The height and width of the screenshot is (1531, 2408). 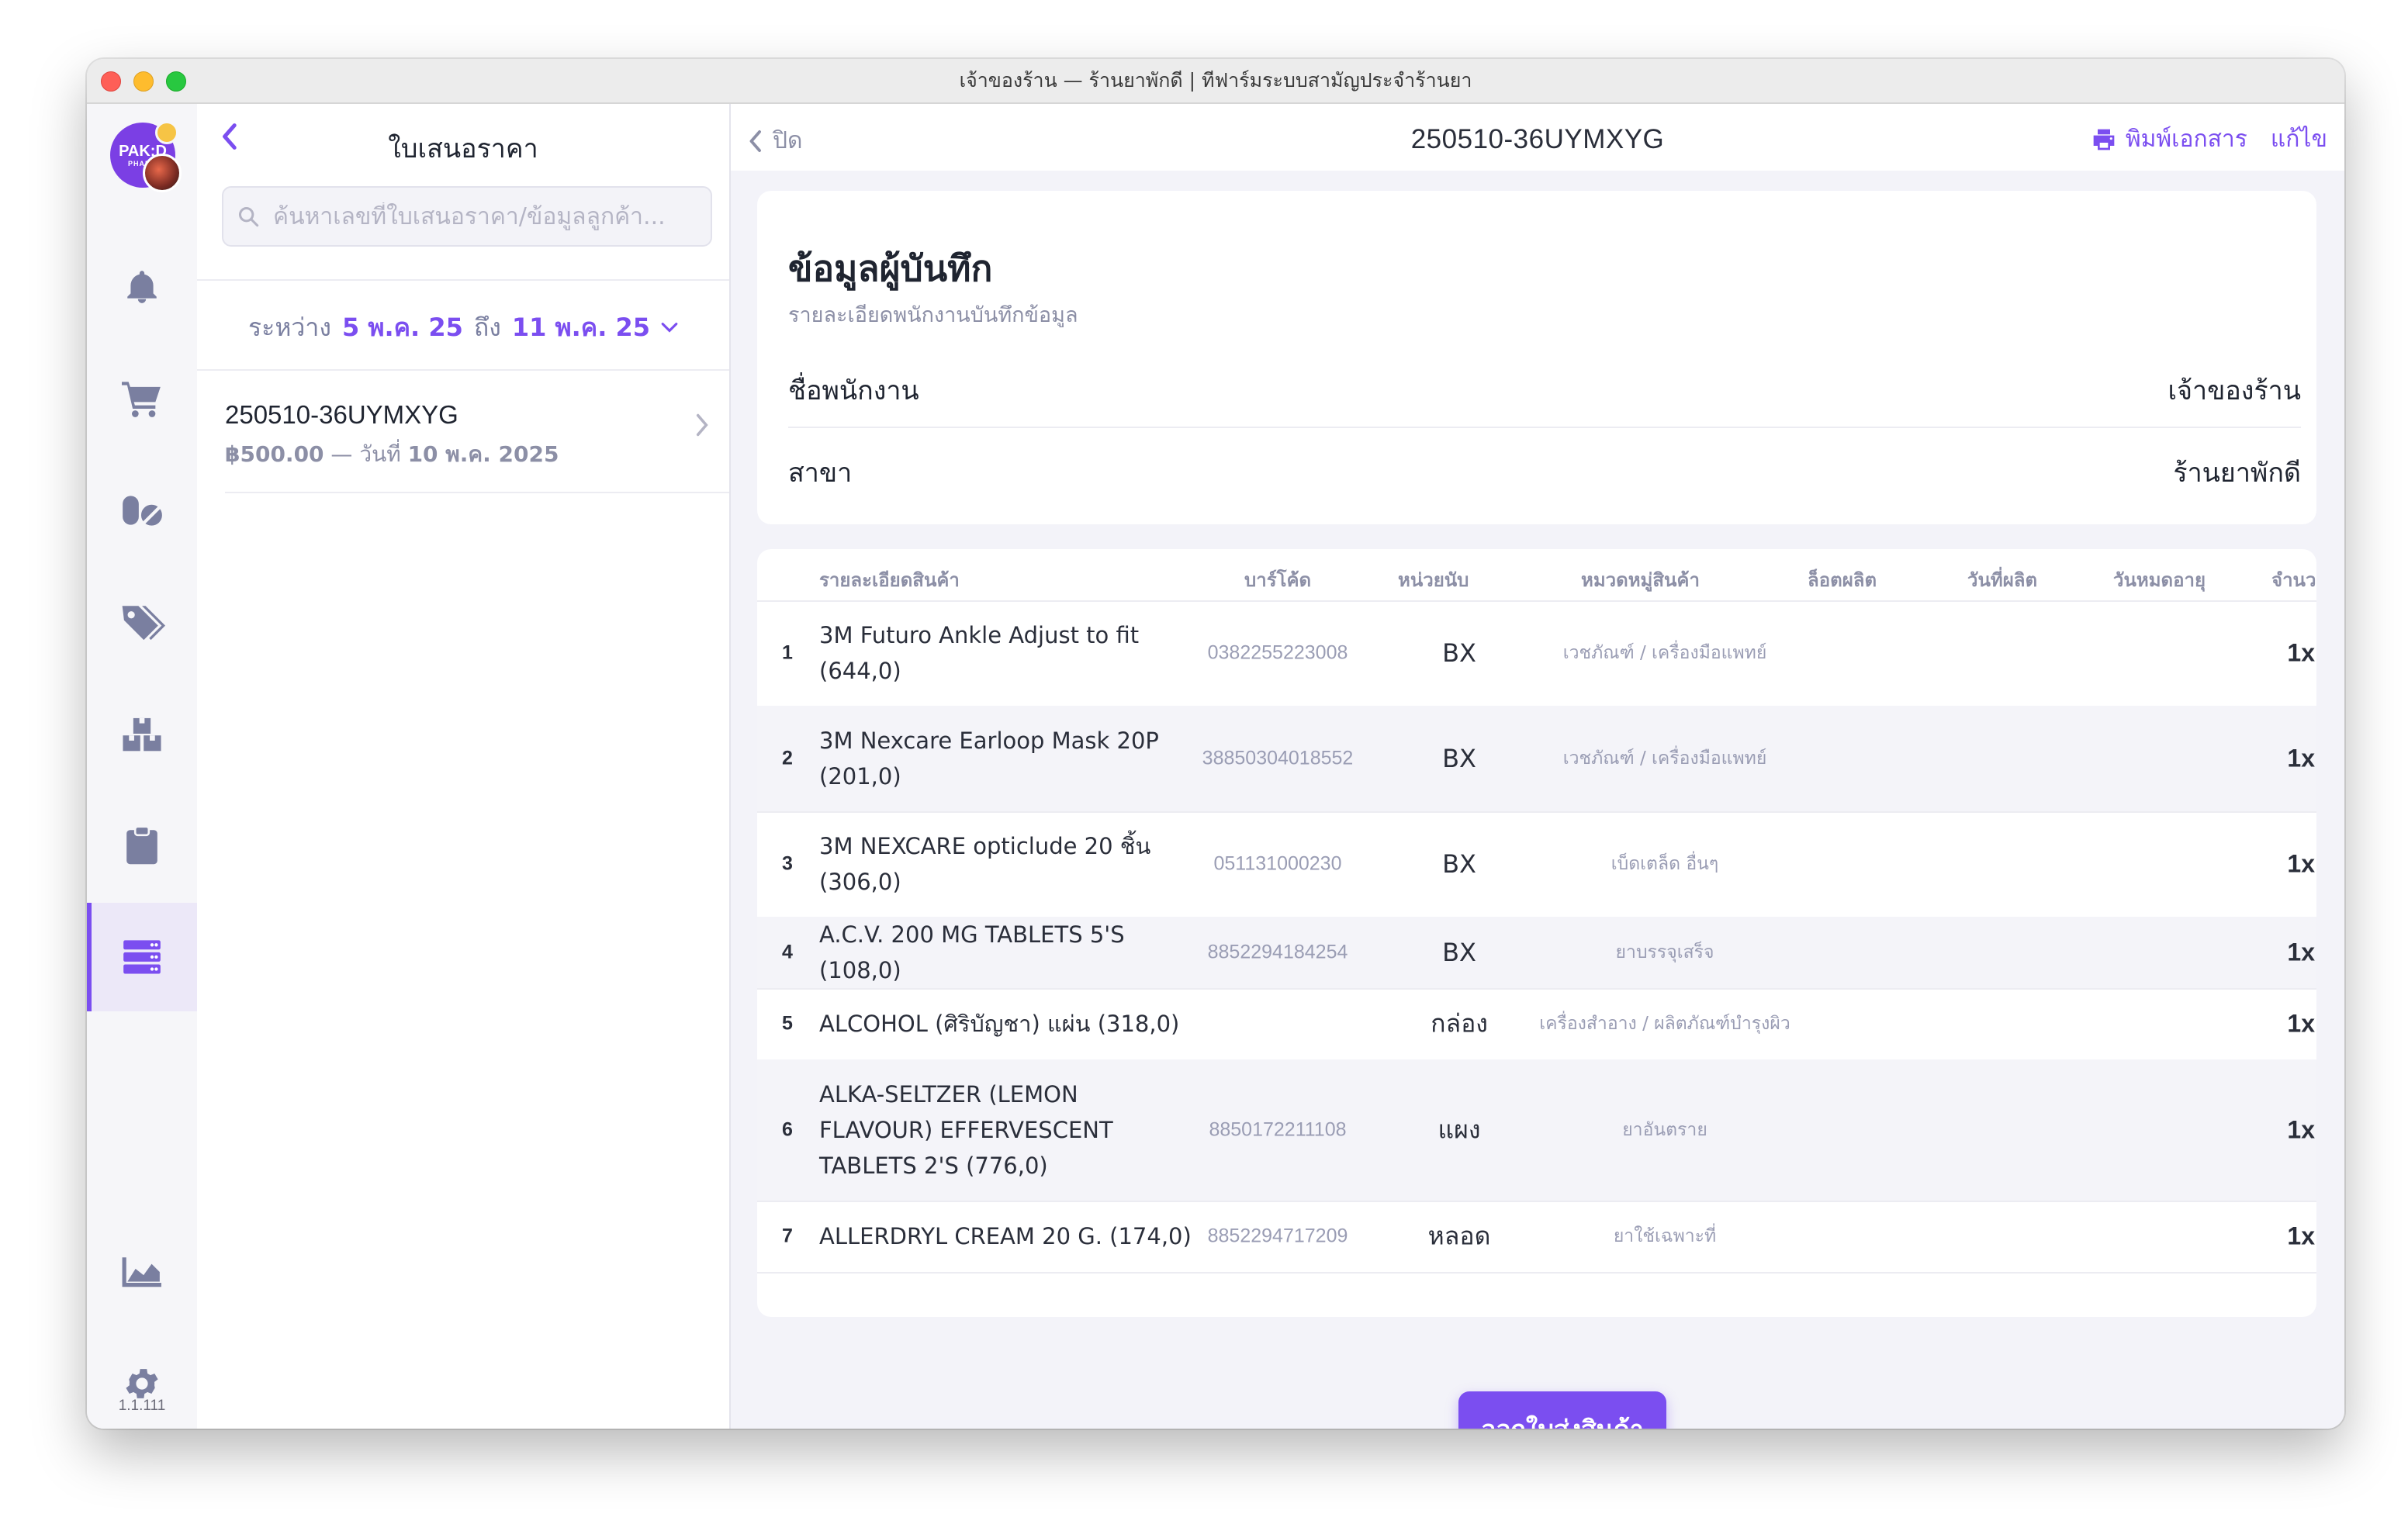 I want to click on avatar: PAK:D PHARM, so click(x=146, y=156).